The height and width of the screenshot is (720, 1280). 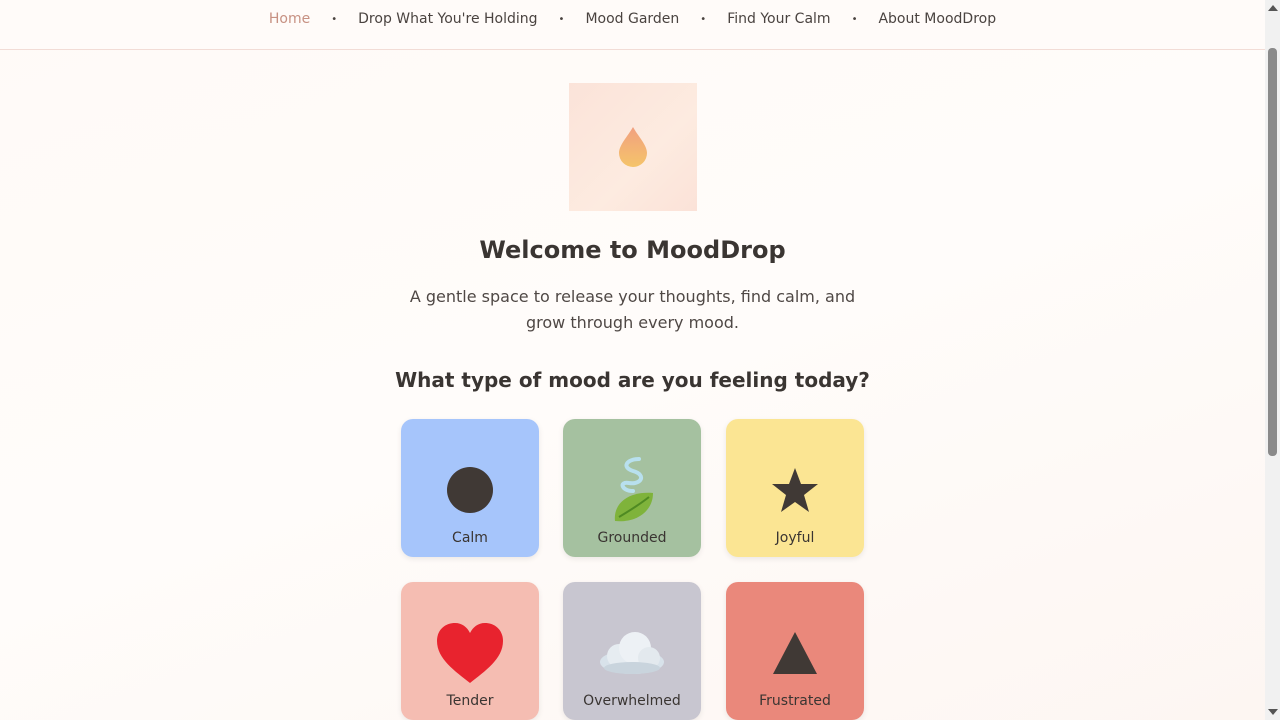 I want to click on nav-drop-link: Drop What You're Holding, so click(x=447, y=19).